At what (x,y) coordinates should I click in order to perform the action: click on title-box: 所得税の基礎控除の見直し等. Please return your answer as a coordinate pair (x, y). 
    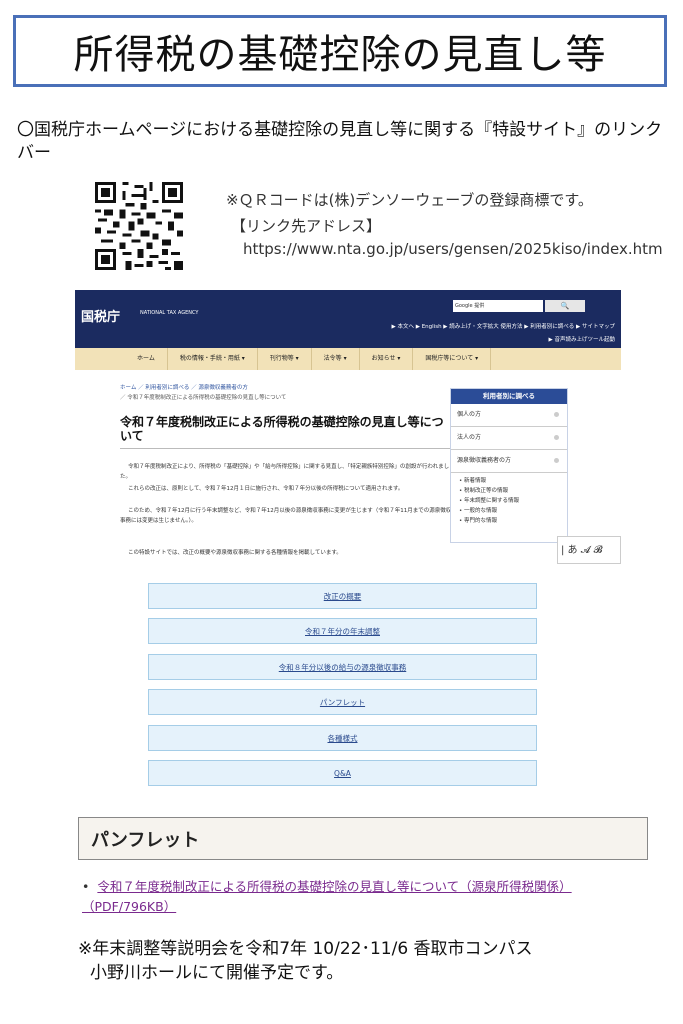
    Looking at the image, I should click on (340, 51).